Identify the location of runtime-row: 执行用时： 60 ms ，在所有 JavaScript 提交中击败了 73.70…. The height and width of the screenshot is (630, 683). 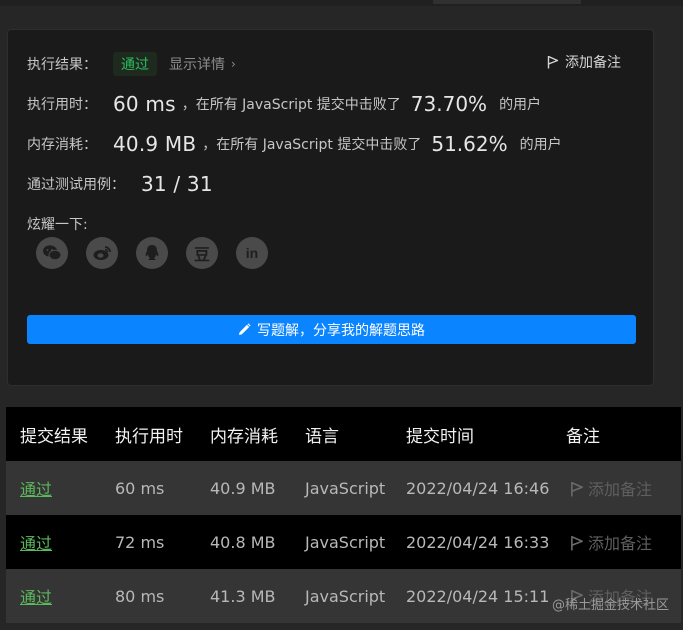
(284, 104).